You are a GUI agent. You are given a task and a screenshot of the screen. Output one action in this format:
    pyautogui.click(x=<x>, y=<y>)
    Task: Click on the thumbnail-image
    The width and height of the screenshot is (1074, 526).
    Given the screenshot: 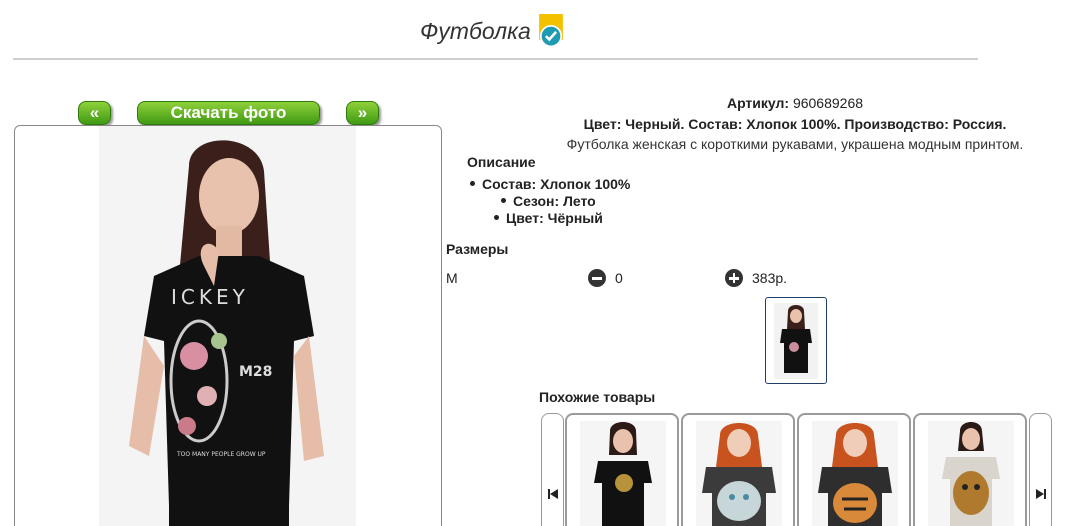 What is the action you would take?
    pyautogui.click(x=796, y=341)
    